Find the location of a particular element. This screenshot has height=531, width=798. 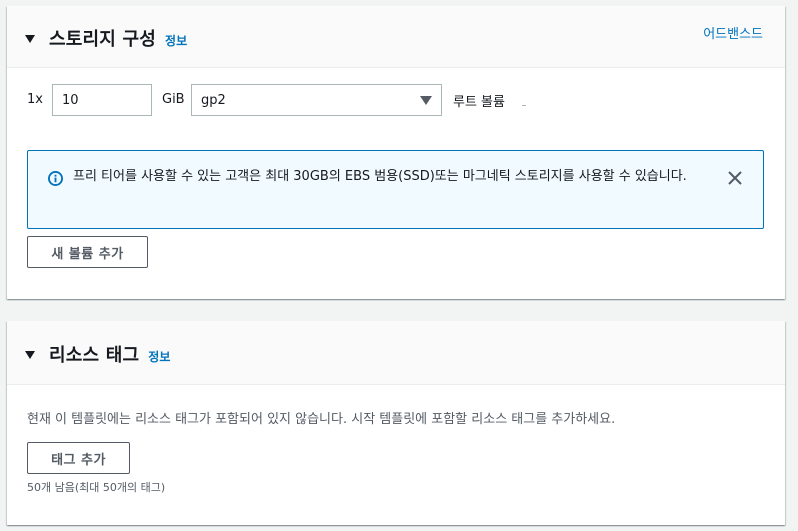

tags-info-link: 정보 is located at coordinates (159, 356).